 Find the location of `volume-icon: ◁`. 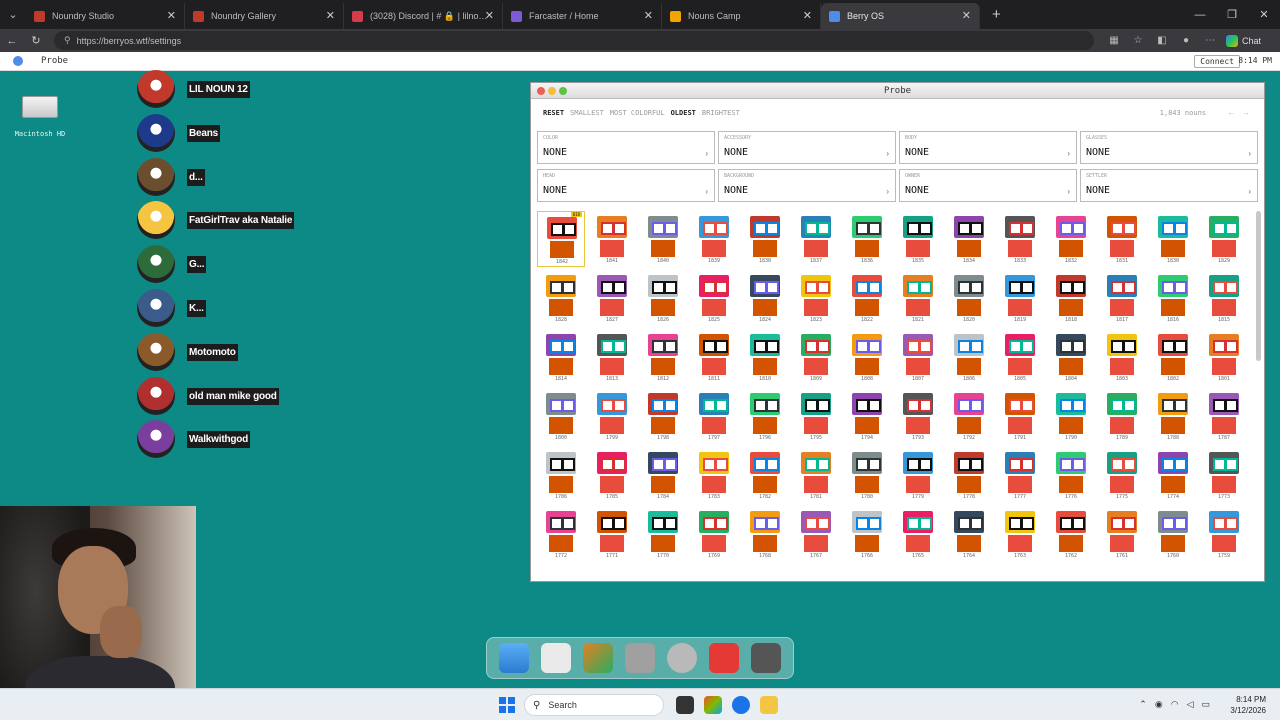

volume-icon: ◁ is located at coordinates (1190, 704).